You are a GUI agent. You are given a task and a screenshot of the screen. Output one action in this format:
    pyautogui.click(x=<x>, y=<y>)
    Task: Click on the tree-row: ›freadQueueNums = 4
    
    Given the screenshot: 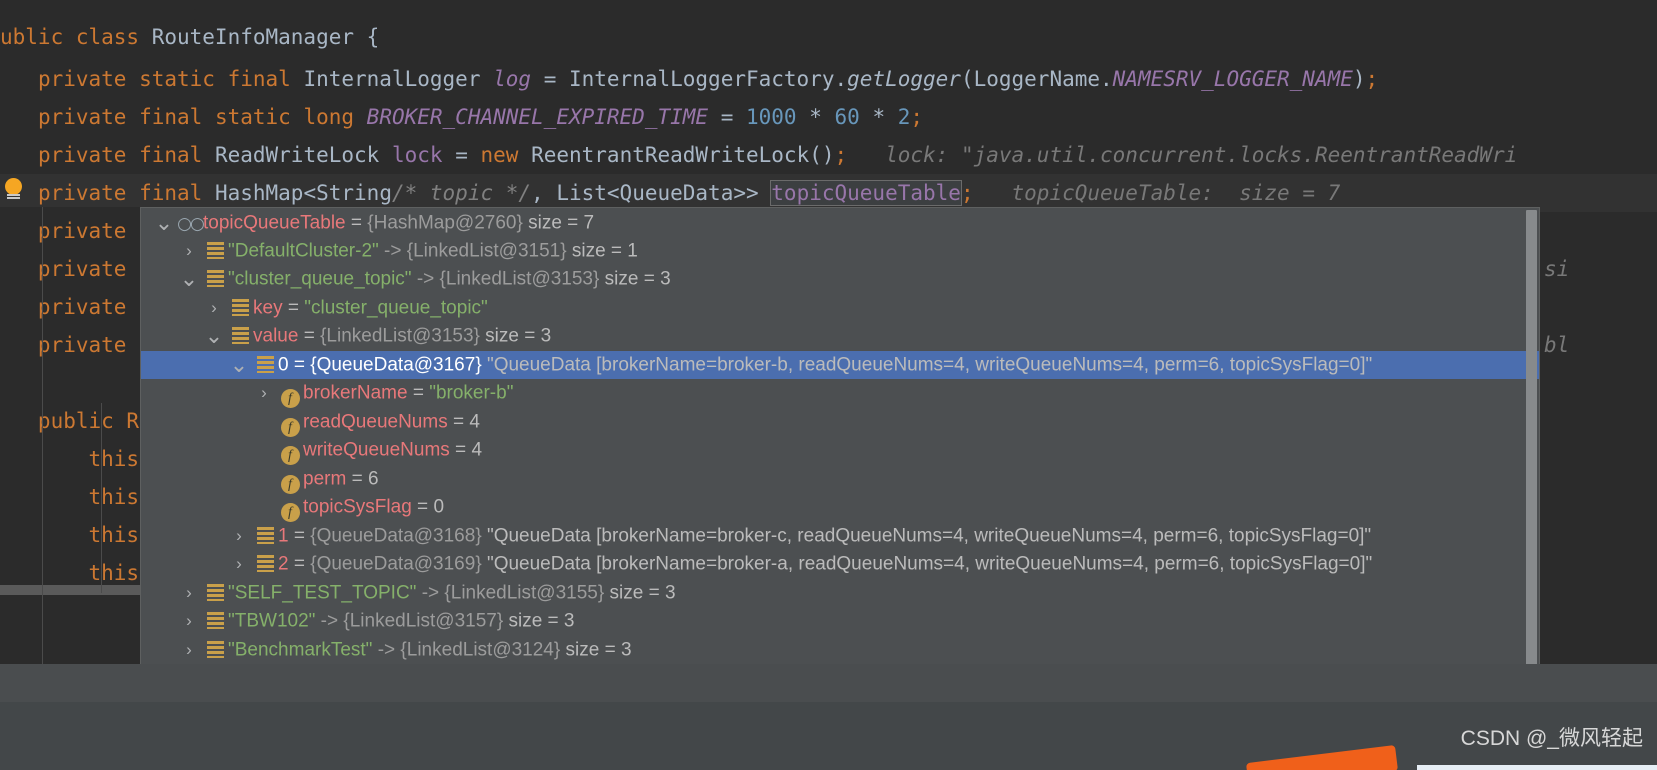 What is the action you would take?
    pyautogui.click(x=840, y=422)
    